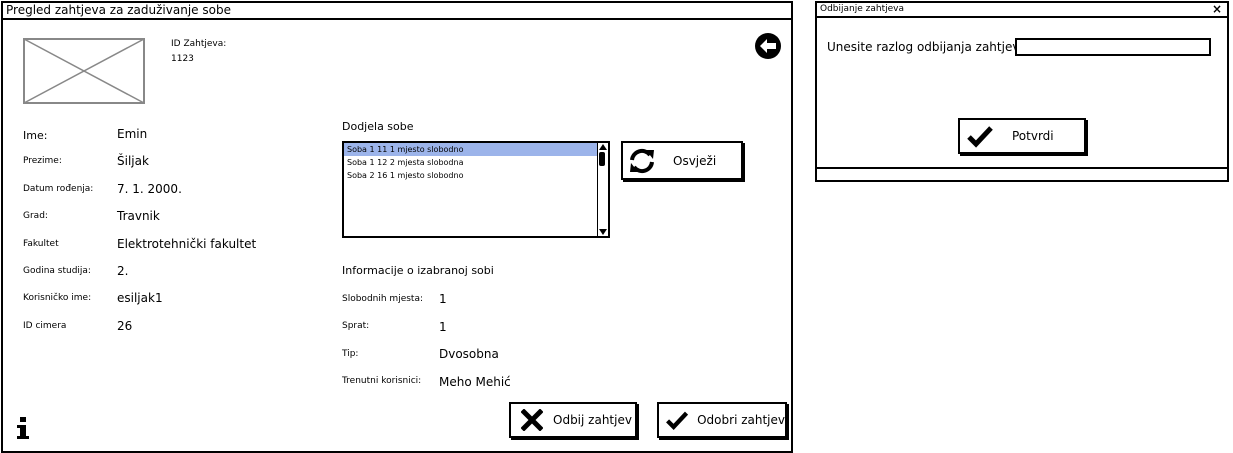 This screenshot has width=1233, height=453. Describe the element at coordinates (469, 354) in the screenshot. I see `room-info-value-type: Dvosobna` at that location.